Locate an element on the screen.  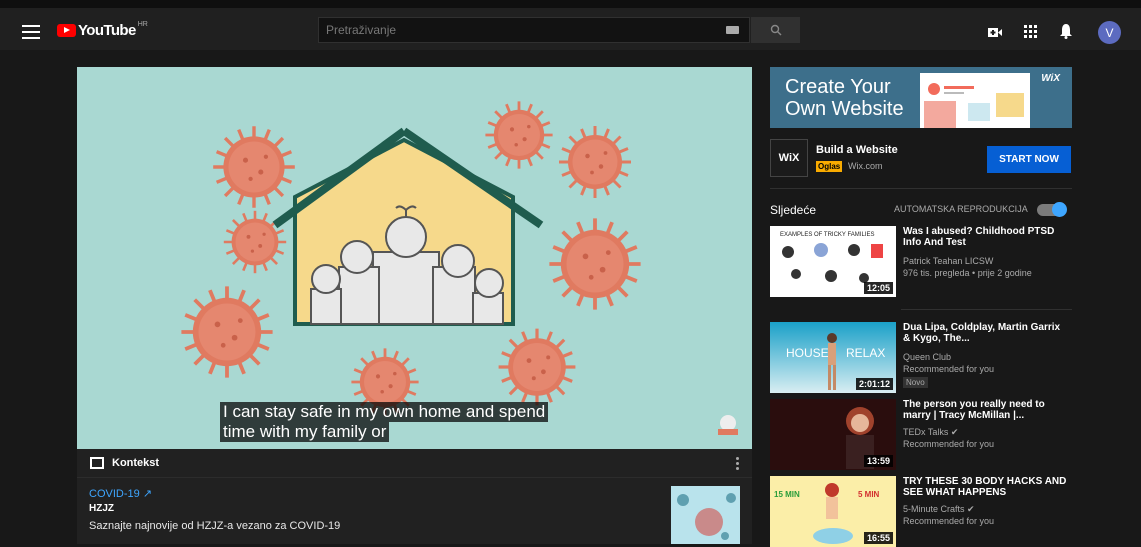
logo-region: HR is located at coordinates (142, 24).